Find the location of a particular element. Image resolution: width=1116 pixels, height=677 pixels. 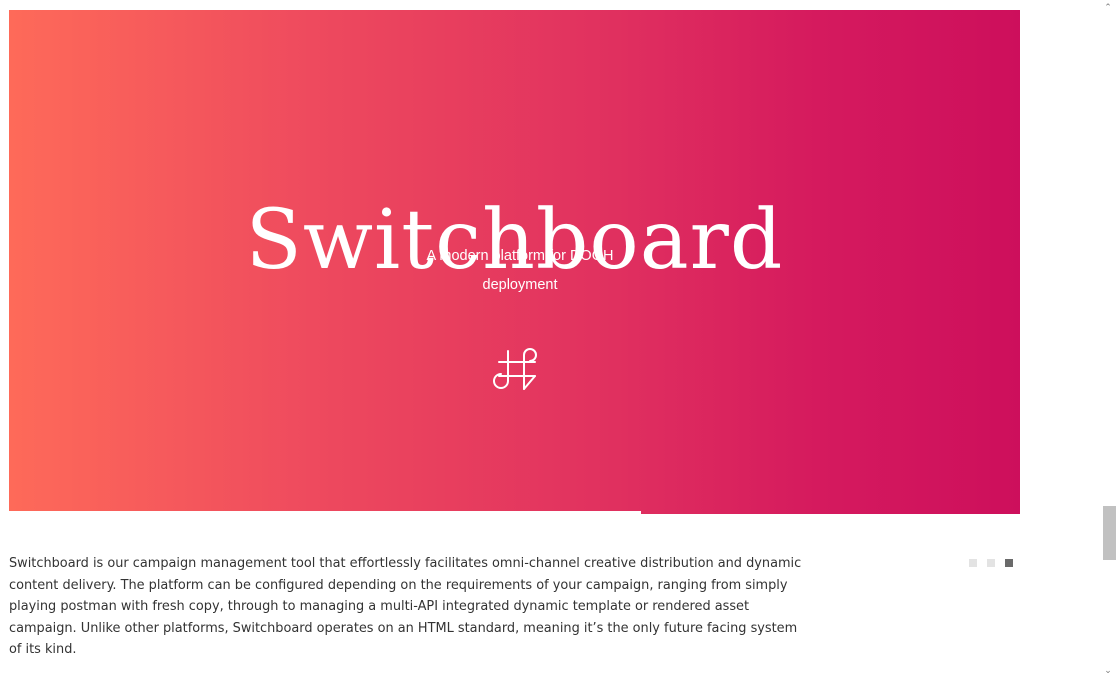

page-scrollbar: ⌃ ⌄ is located at coordinates (1108, 338).